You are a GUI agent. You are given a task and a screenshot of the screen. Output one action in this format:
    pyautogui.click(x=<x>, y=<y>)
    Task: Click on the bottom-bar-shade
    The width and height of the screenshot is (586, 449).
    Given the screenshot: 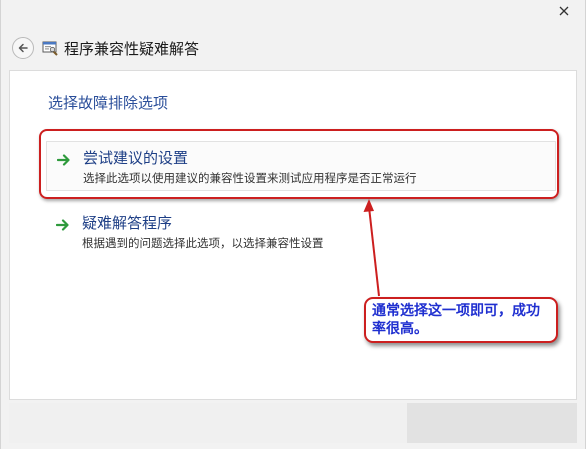 What is the action you would take?
    pyautogui.click(x=492, y=423)
    